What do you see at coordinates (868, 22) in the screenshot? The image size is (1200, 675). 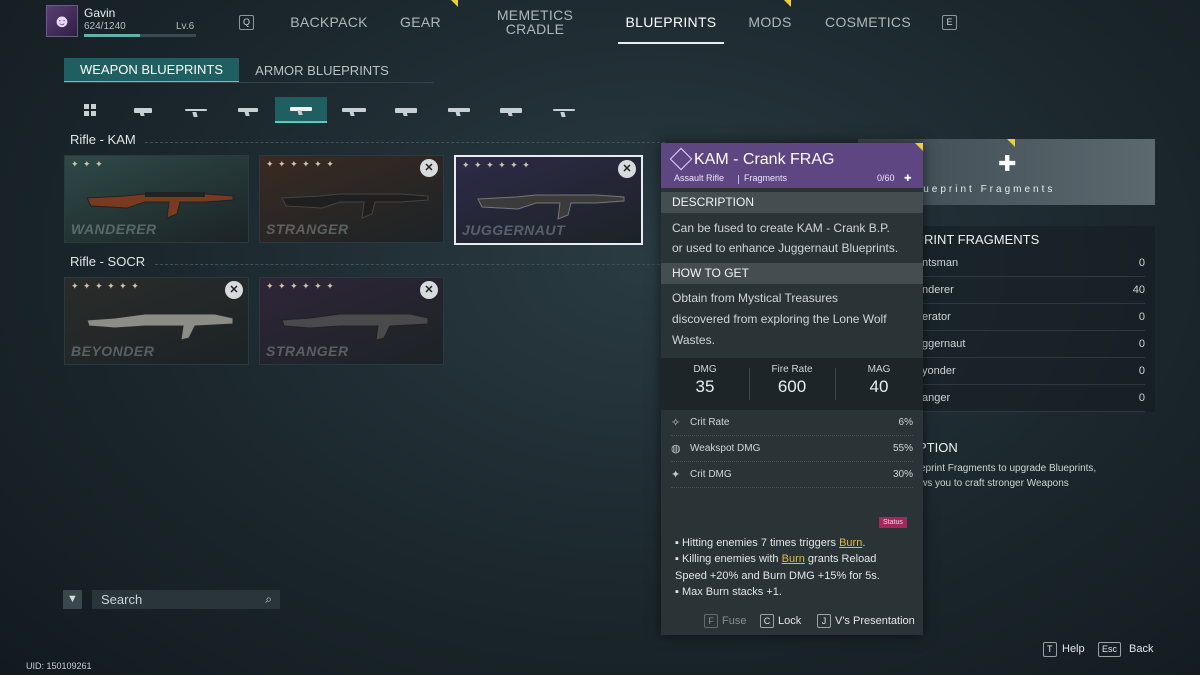 I see `tab-cosmetics: COSMETICS` at bounding box center [868, 22].